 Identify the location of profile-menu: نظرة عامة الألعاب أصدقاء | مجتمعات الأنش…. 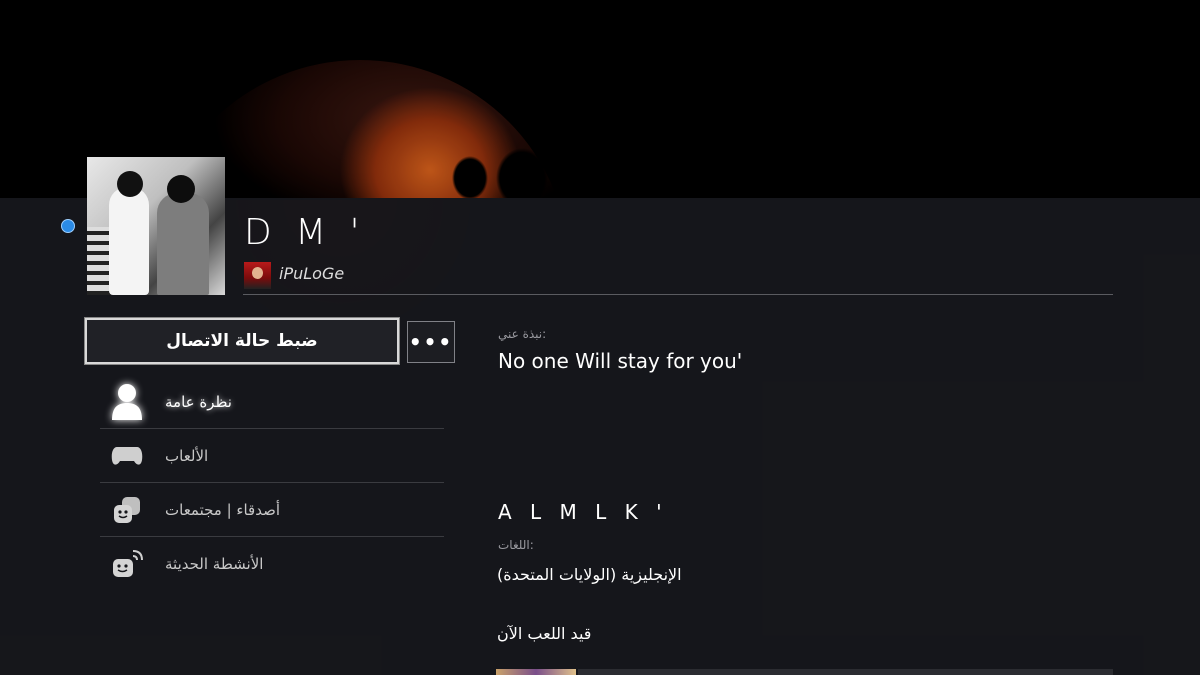
(272, 482).